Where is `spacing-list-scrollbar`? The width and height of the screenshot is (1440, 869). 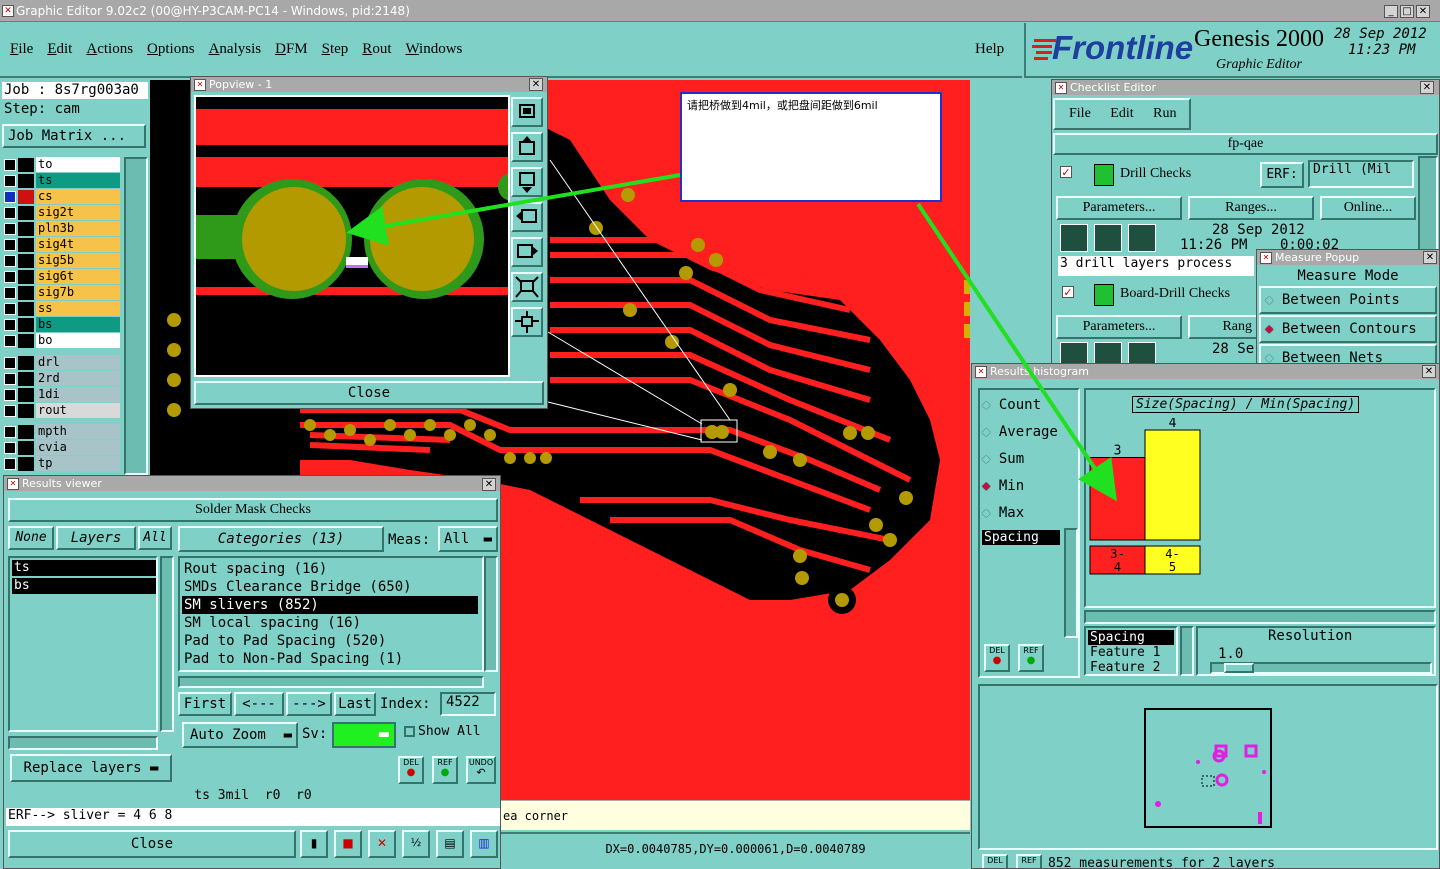
spacing-list-scrollbar is located at coordinates (1187, 651).